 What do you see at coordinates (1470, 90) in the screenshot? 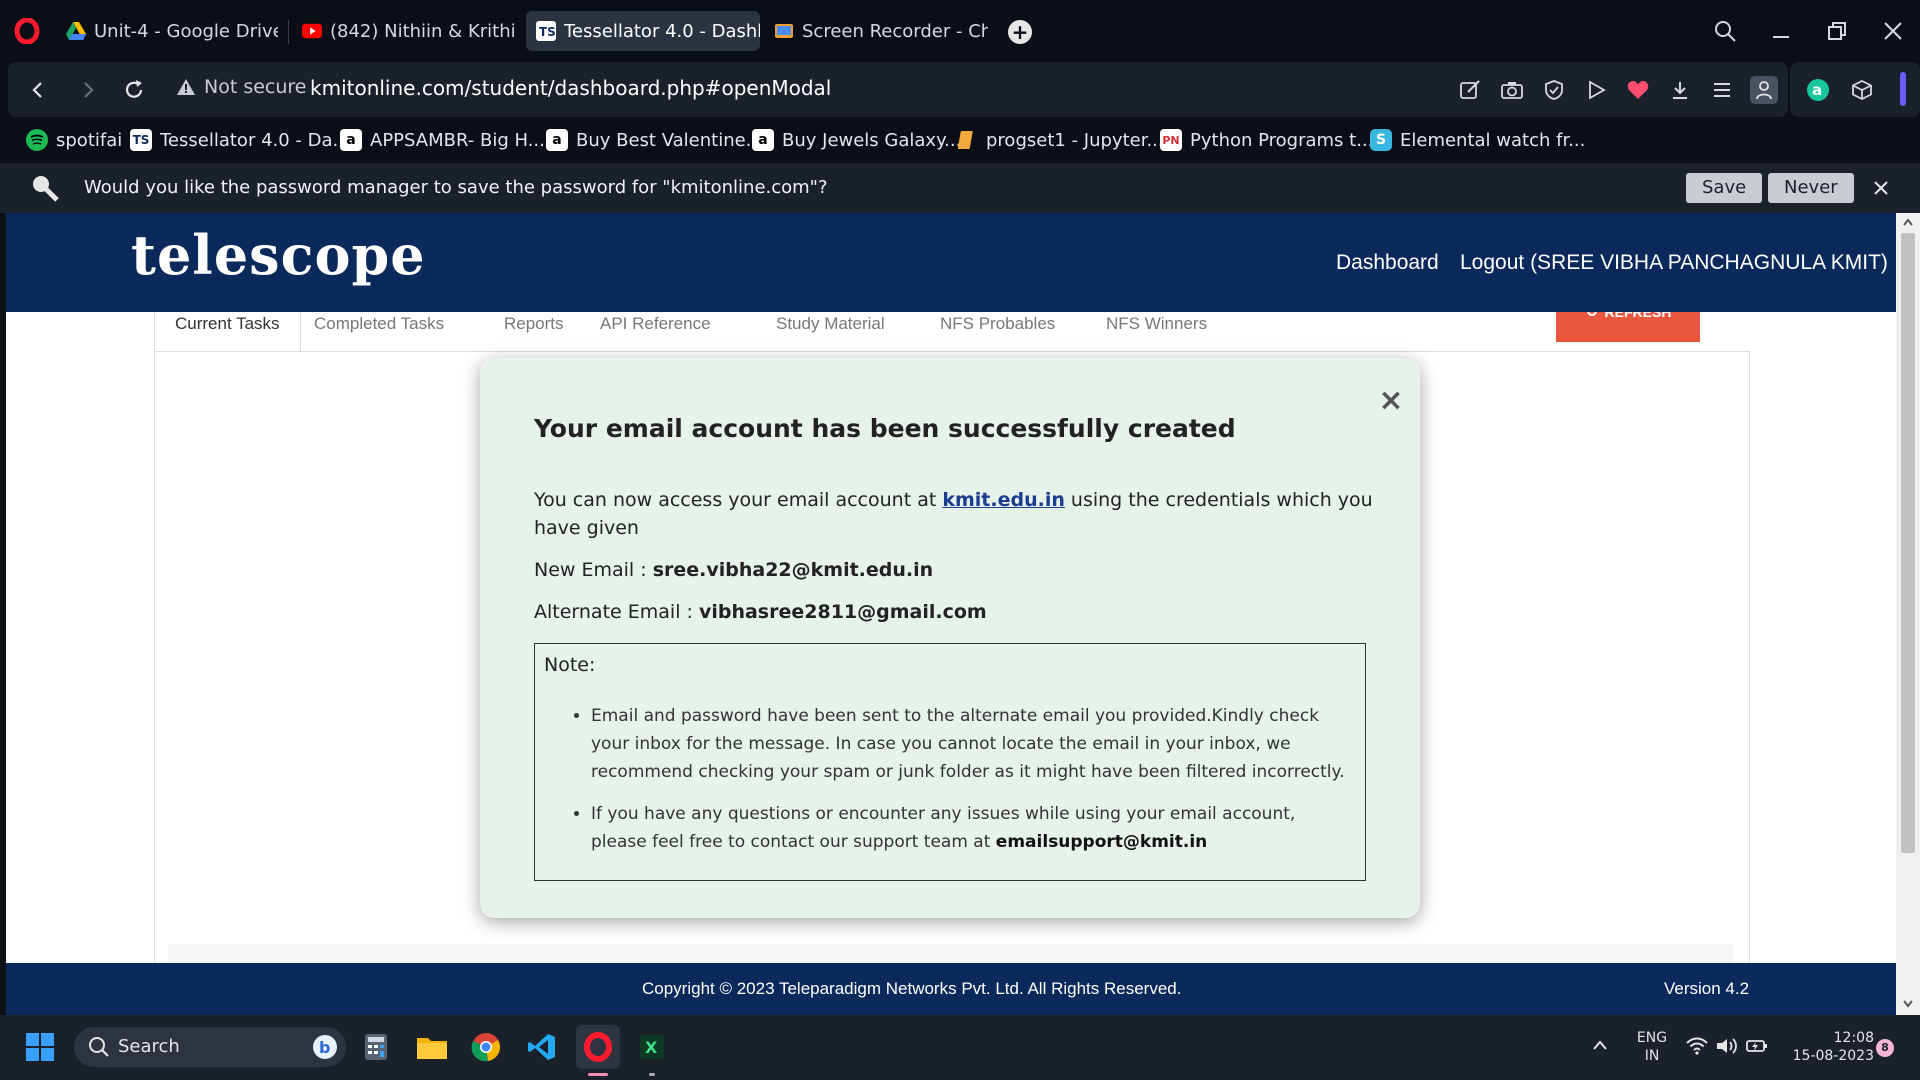
I see `edit-icon` at bounding box center [1470, 90].